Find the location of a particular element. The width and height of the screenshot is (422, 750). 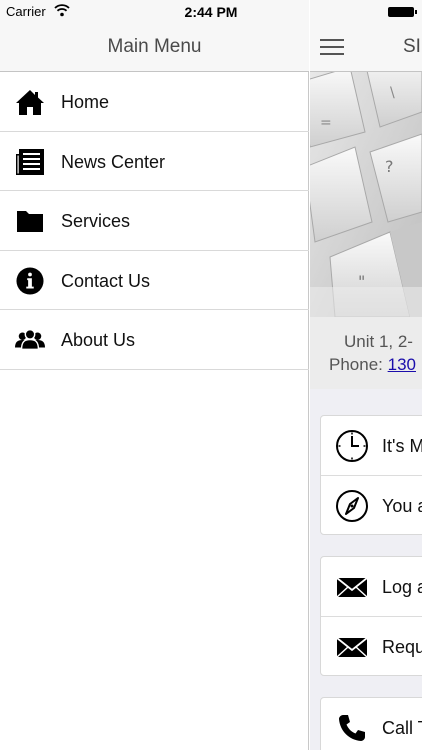

menu-title: Main Menu is located at coordinates (154, 46).